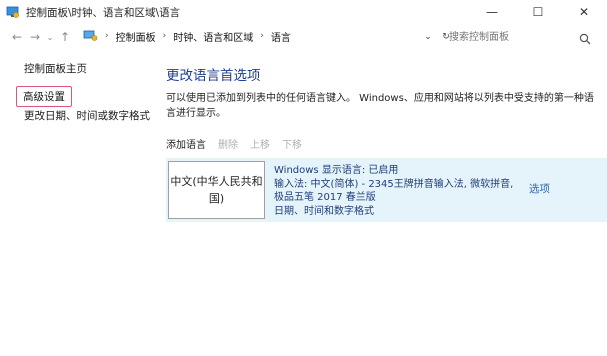 This screenshot has height=356, width=607. I want to click on window-title: 控制面板\时钟、语言和区域\语言, so click(103, 12).